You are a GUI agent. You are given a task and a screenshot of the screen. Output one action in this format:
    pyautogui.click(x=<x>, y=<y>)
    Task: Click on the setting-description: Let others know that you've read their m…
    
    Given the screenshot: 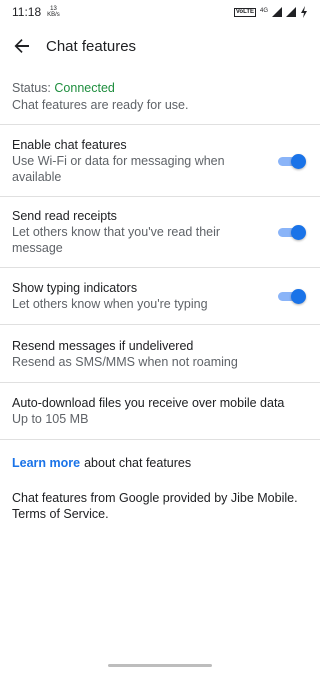 What is the action you would take?
    pyautogui.click(x=116, y=240)
    